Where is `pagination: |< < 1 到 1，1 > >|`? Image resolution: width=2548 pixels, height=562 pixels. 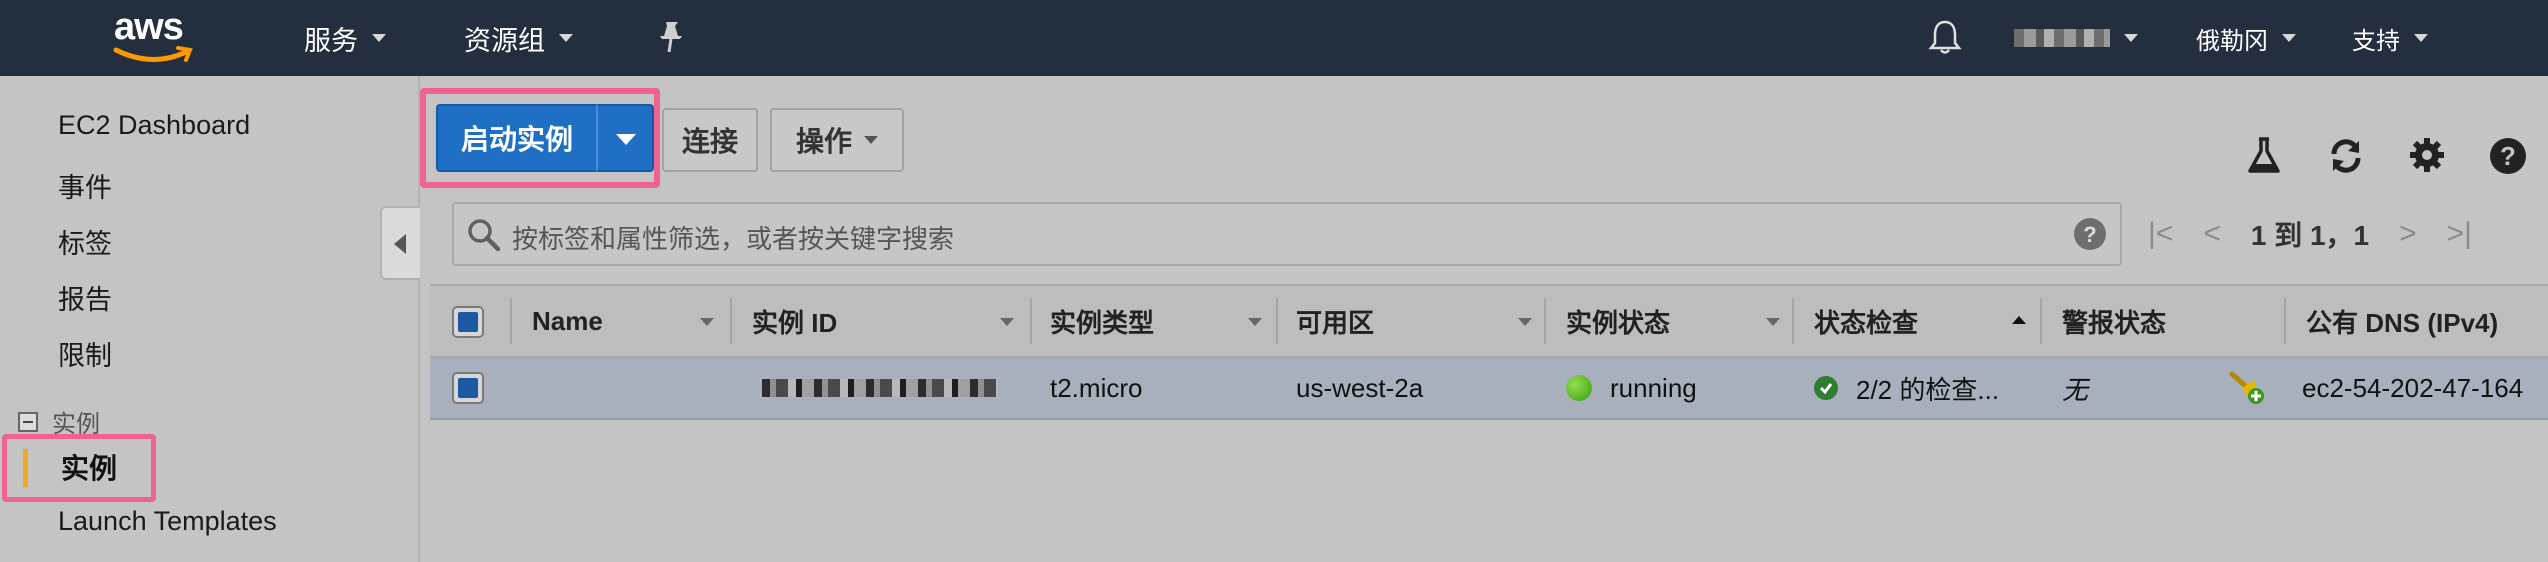
pagination: |< < 1 到 1，1 > >| is located at coordinates (2310, 234).